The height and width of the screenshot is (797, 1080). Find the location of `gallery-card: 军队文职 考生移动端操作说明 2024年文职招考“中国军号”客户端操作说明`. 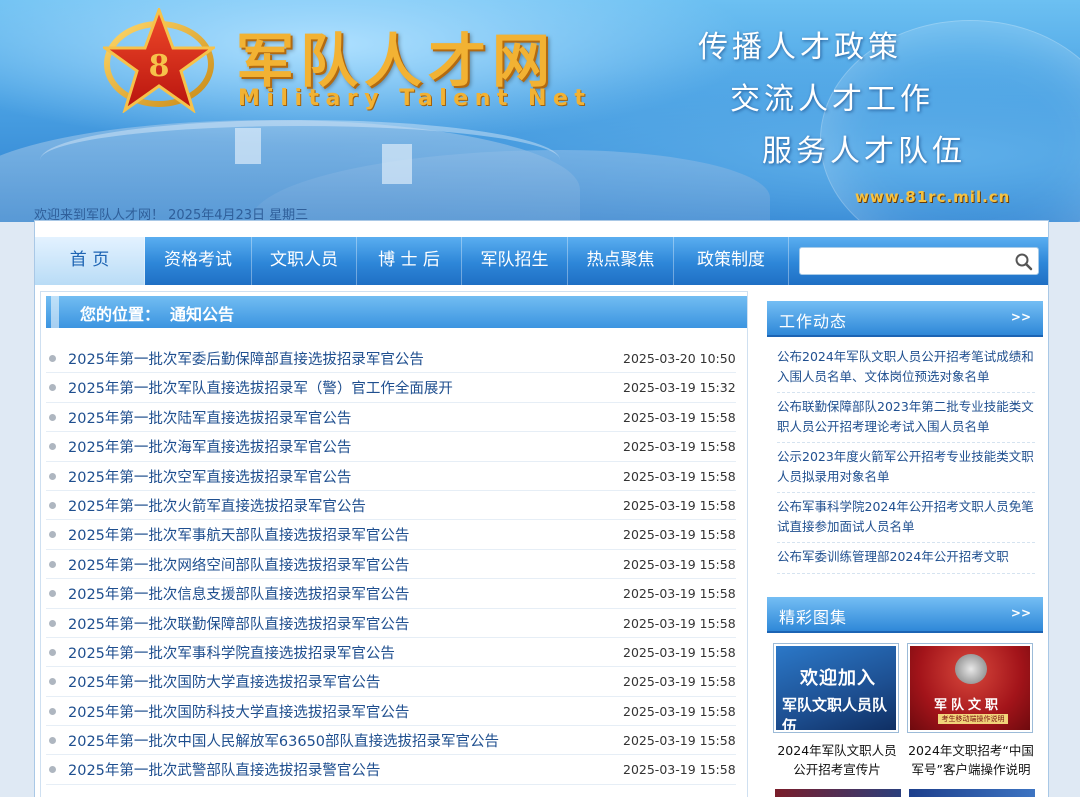

gallery-card: 军队文职 考生移动端操作说明 2024年文职招考“中国军号”客户端操作说明 is located at coordinates (971, 711).